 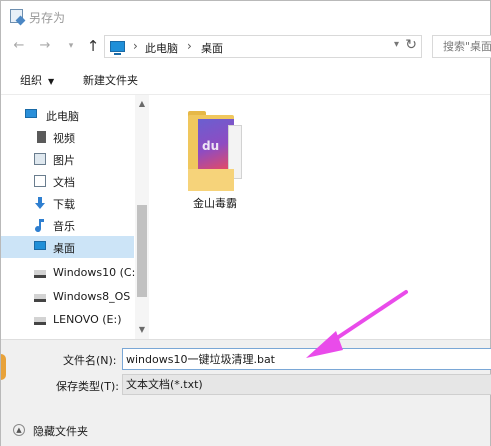 What do you see at coordinates (47, 18) in the screenshot?
I see `window-title: 另存为` at bounding box center [47, 18].